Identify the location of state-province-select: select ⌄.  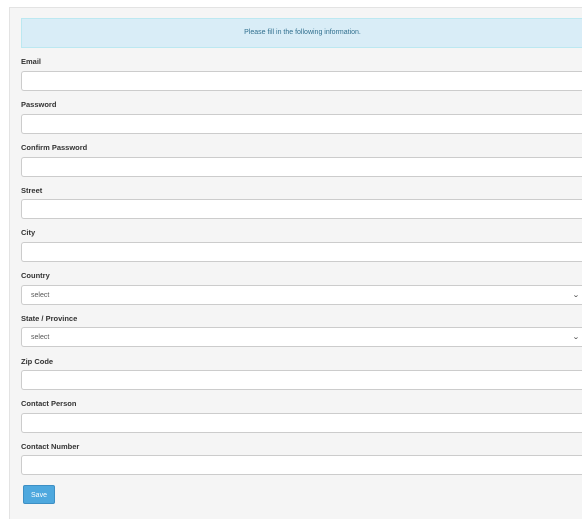
(301, 337).